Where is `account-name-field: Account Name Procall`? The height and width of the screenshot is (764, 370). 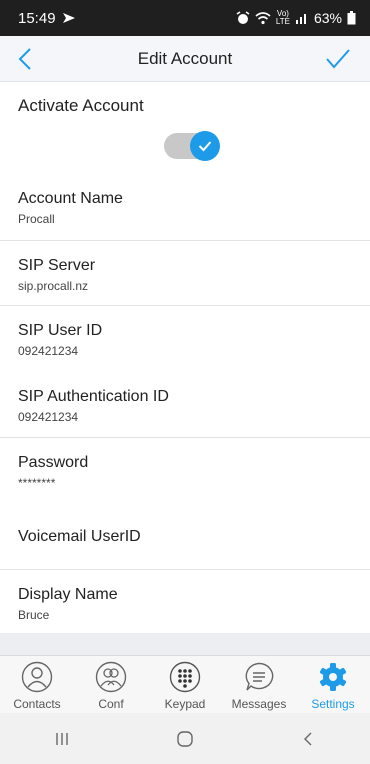 account-name-field: Account Name Procall is located at coordinates (185, 207).